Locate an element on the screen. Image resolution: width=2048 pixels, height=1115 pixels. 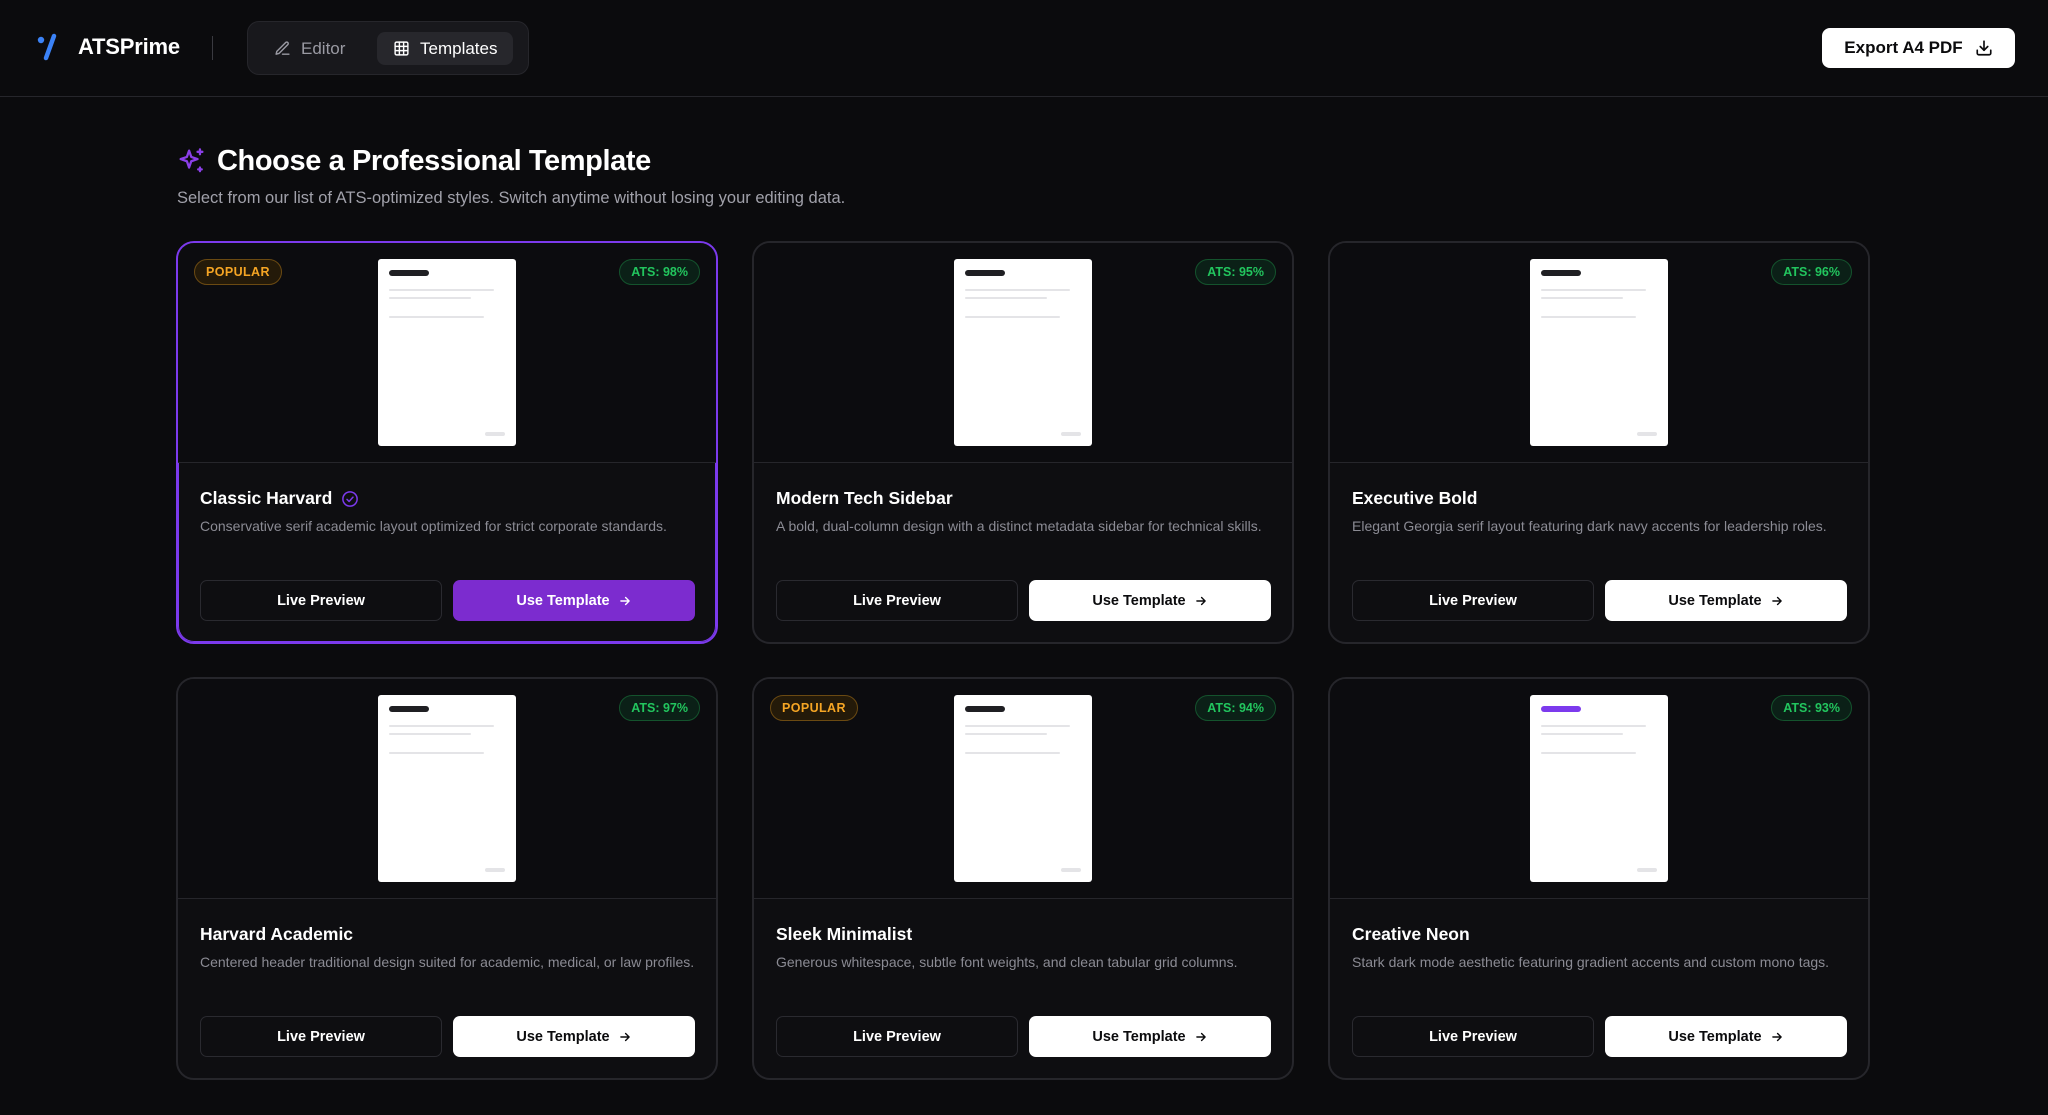
template-name: Harvard Academic is located at coordinates (276, 934).